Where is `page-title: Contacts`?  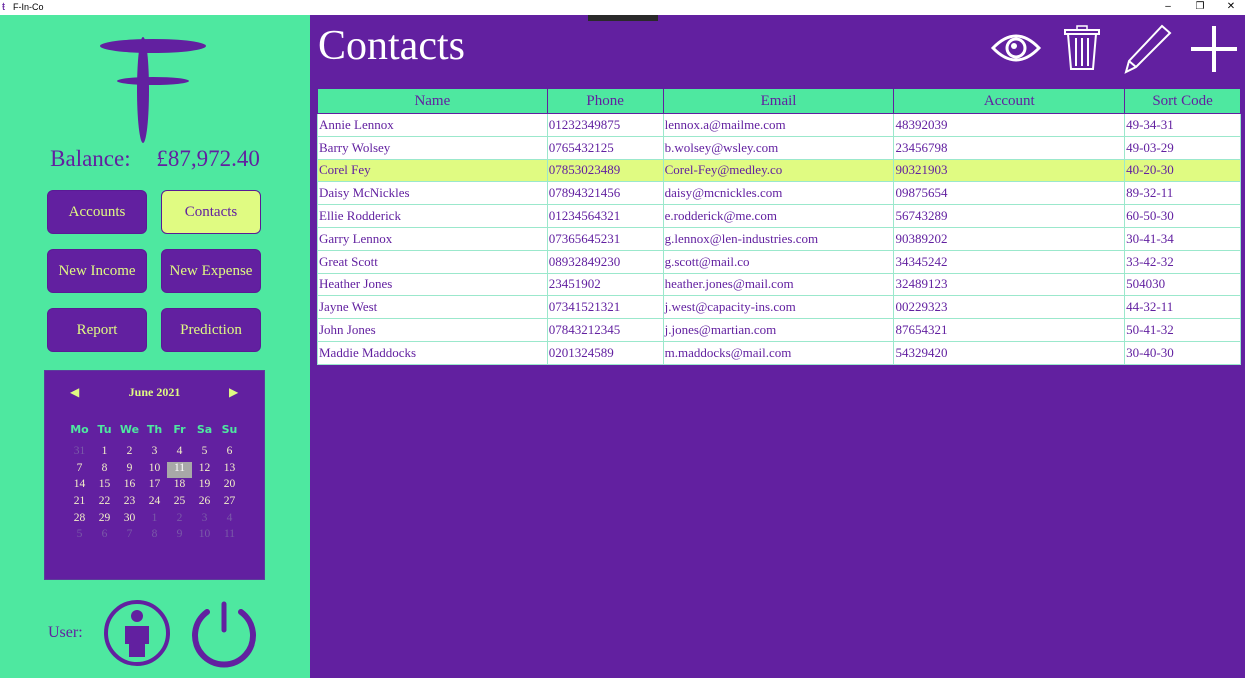
page-title: Contacts is located at coordinates (391, 46).